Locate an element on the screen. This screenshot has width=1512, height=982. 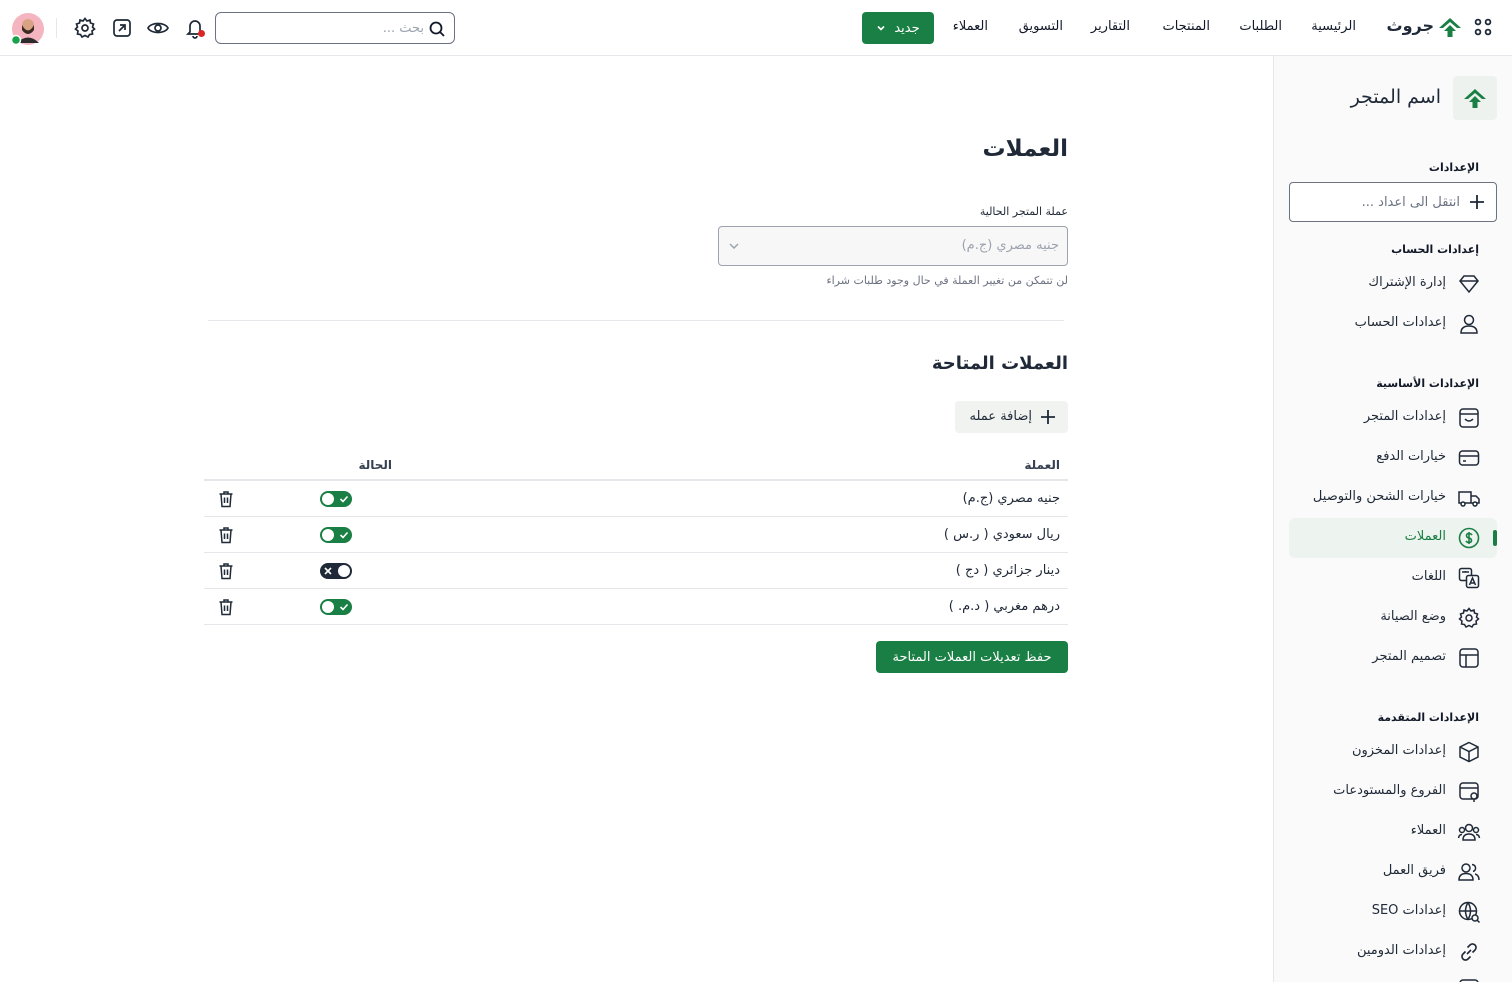
topbar-divider is located at coordinates (56, 28).